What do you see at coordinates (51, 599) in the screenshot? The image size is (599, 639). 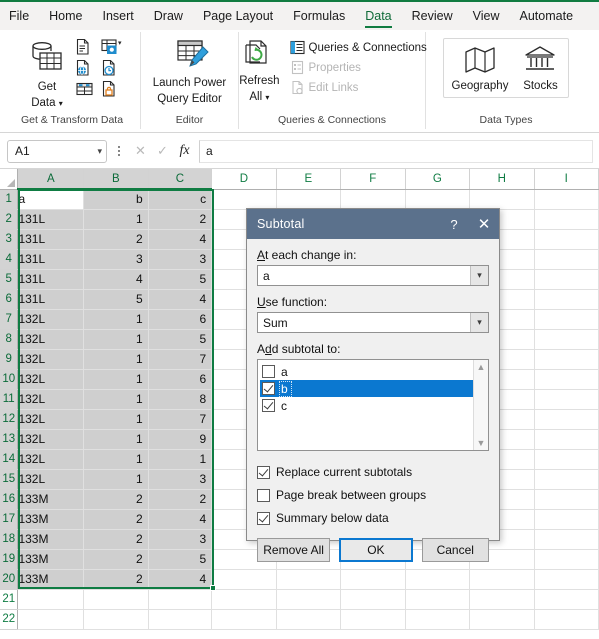 I see `cell-A21` at bounding box center [51, 599].